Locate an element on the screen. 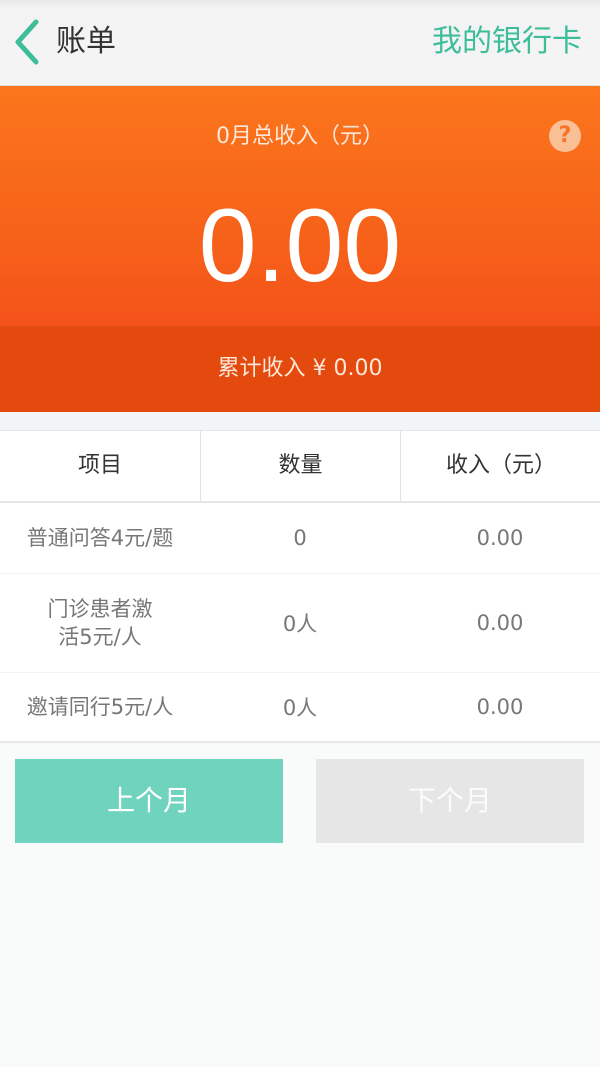 Image resolution: width=600 pixels, height=1067 pixels. cumulative-income-band: 累计收入 ¥ 0.00 is located at coordinates (300, 369).